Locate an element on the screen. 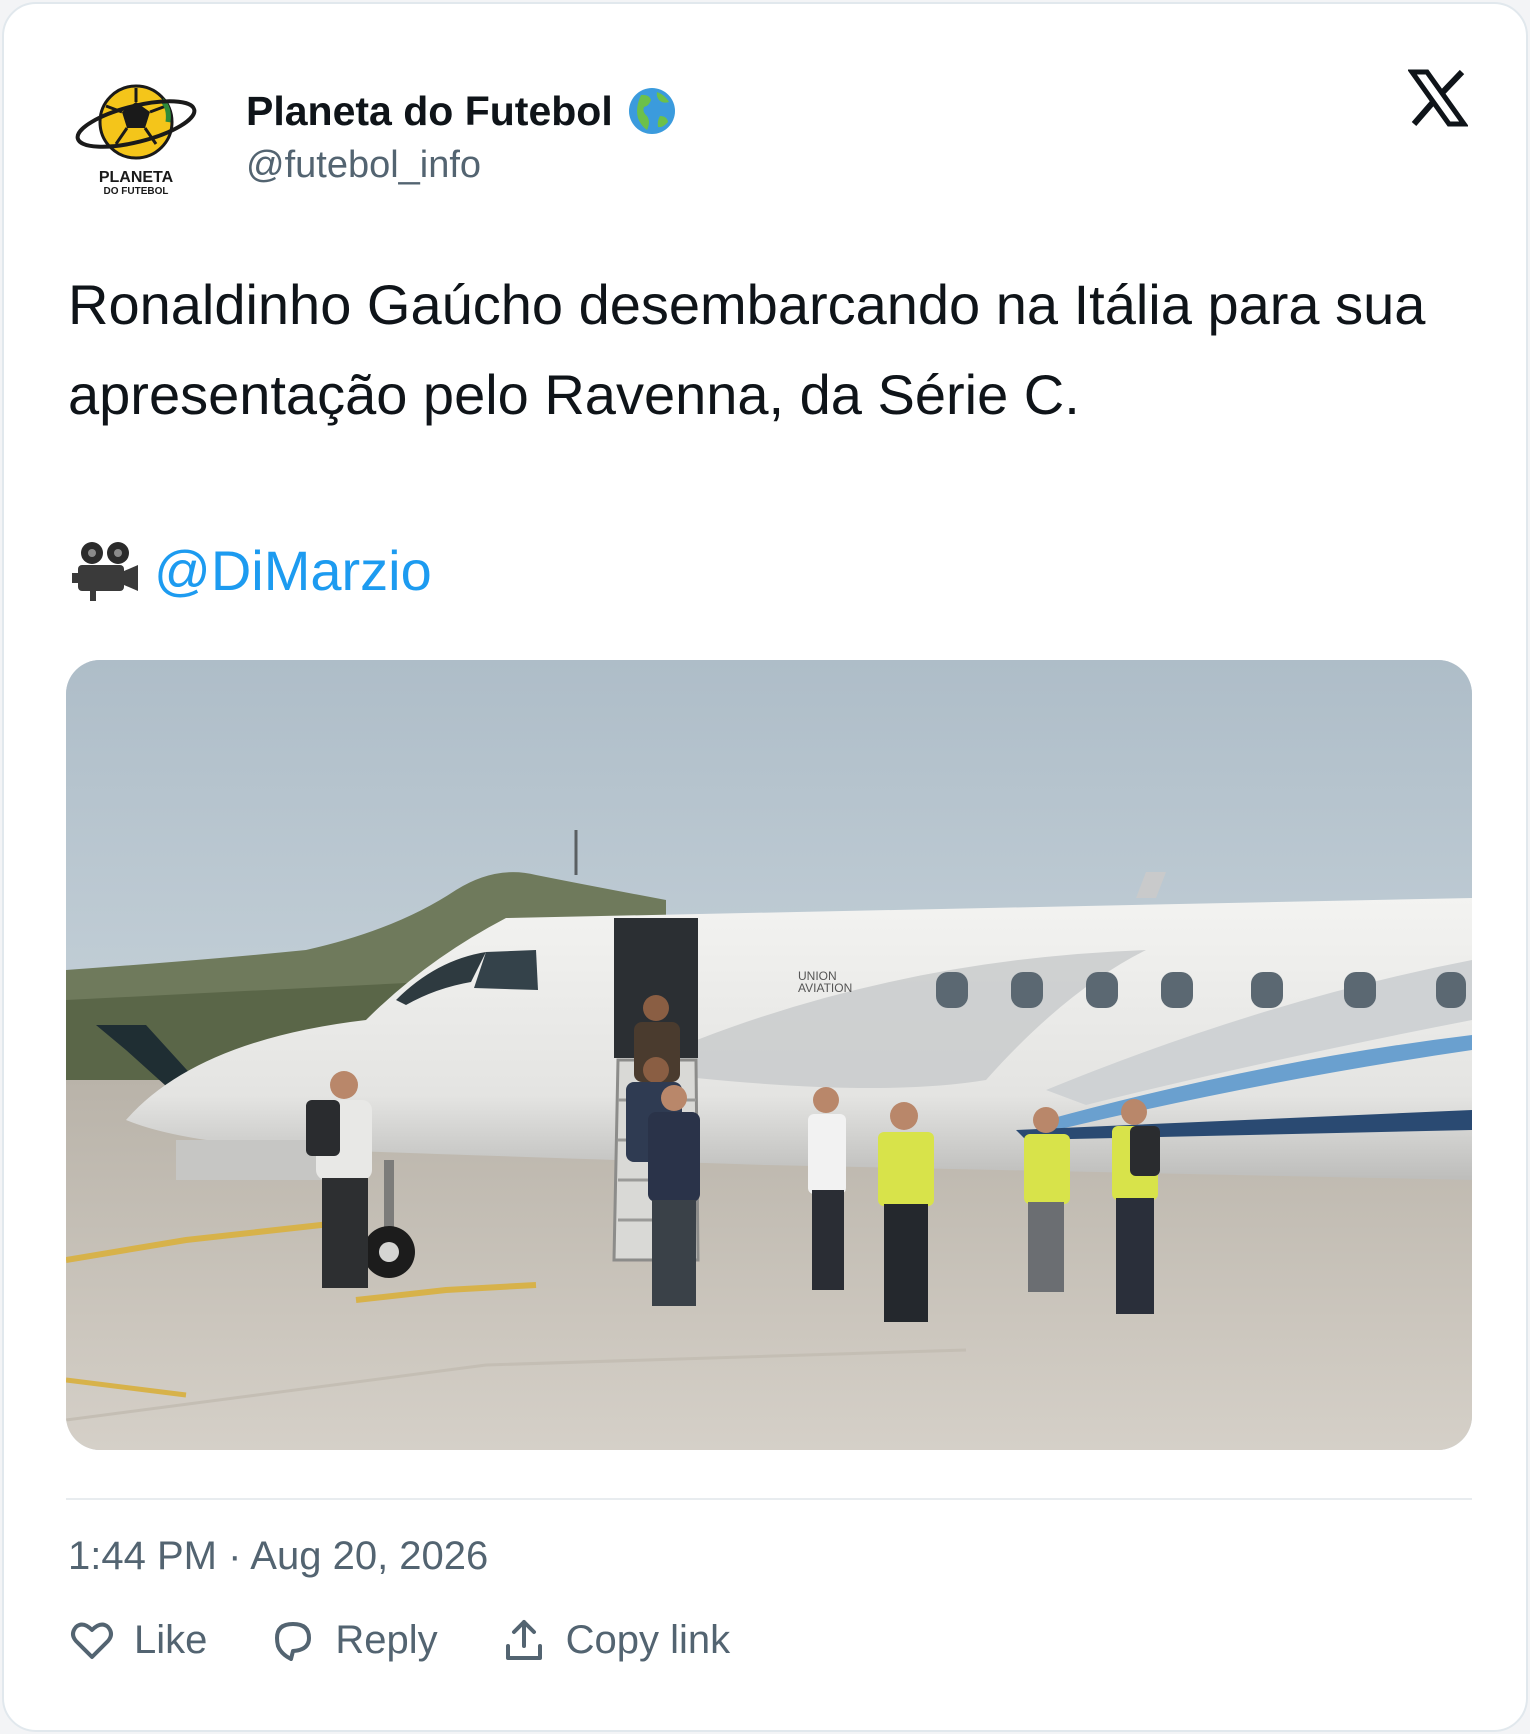  planeta-do-futebol-logo: PLANETA DO FUTEBOL is located at coordinates (136, 140).